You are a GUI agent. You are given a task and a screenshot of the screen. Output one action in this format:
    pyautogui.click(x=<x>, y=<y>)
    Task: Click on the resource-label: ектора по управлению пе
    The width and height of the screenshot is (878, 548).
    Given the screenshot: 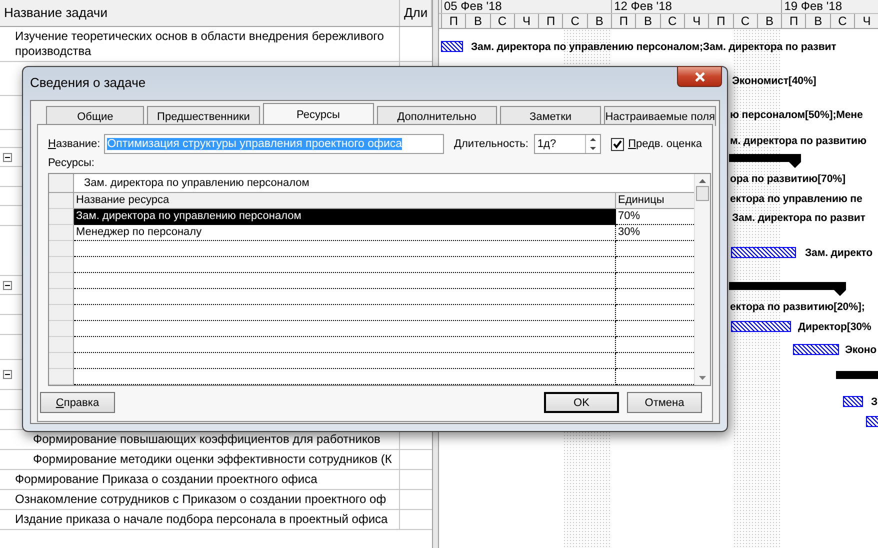 What is the action you would take?
    pyautogui.click(x=796, y=198)
    